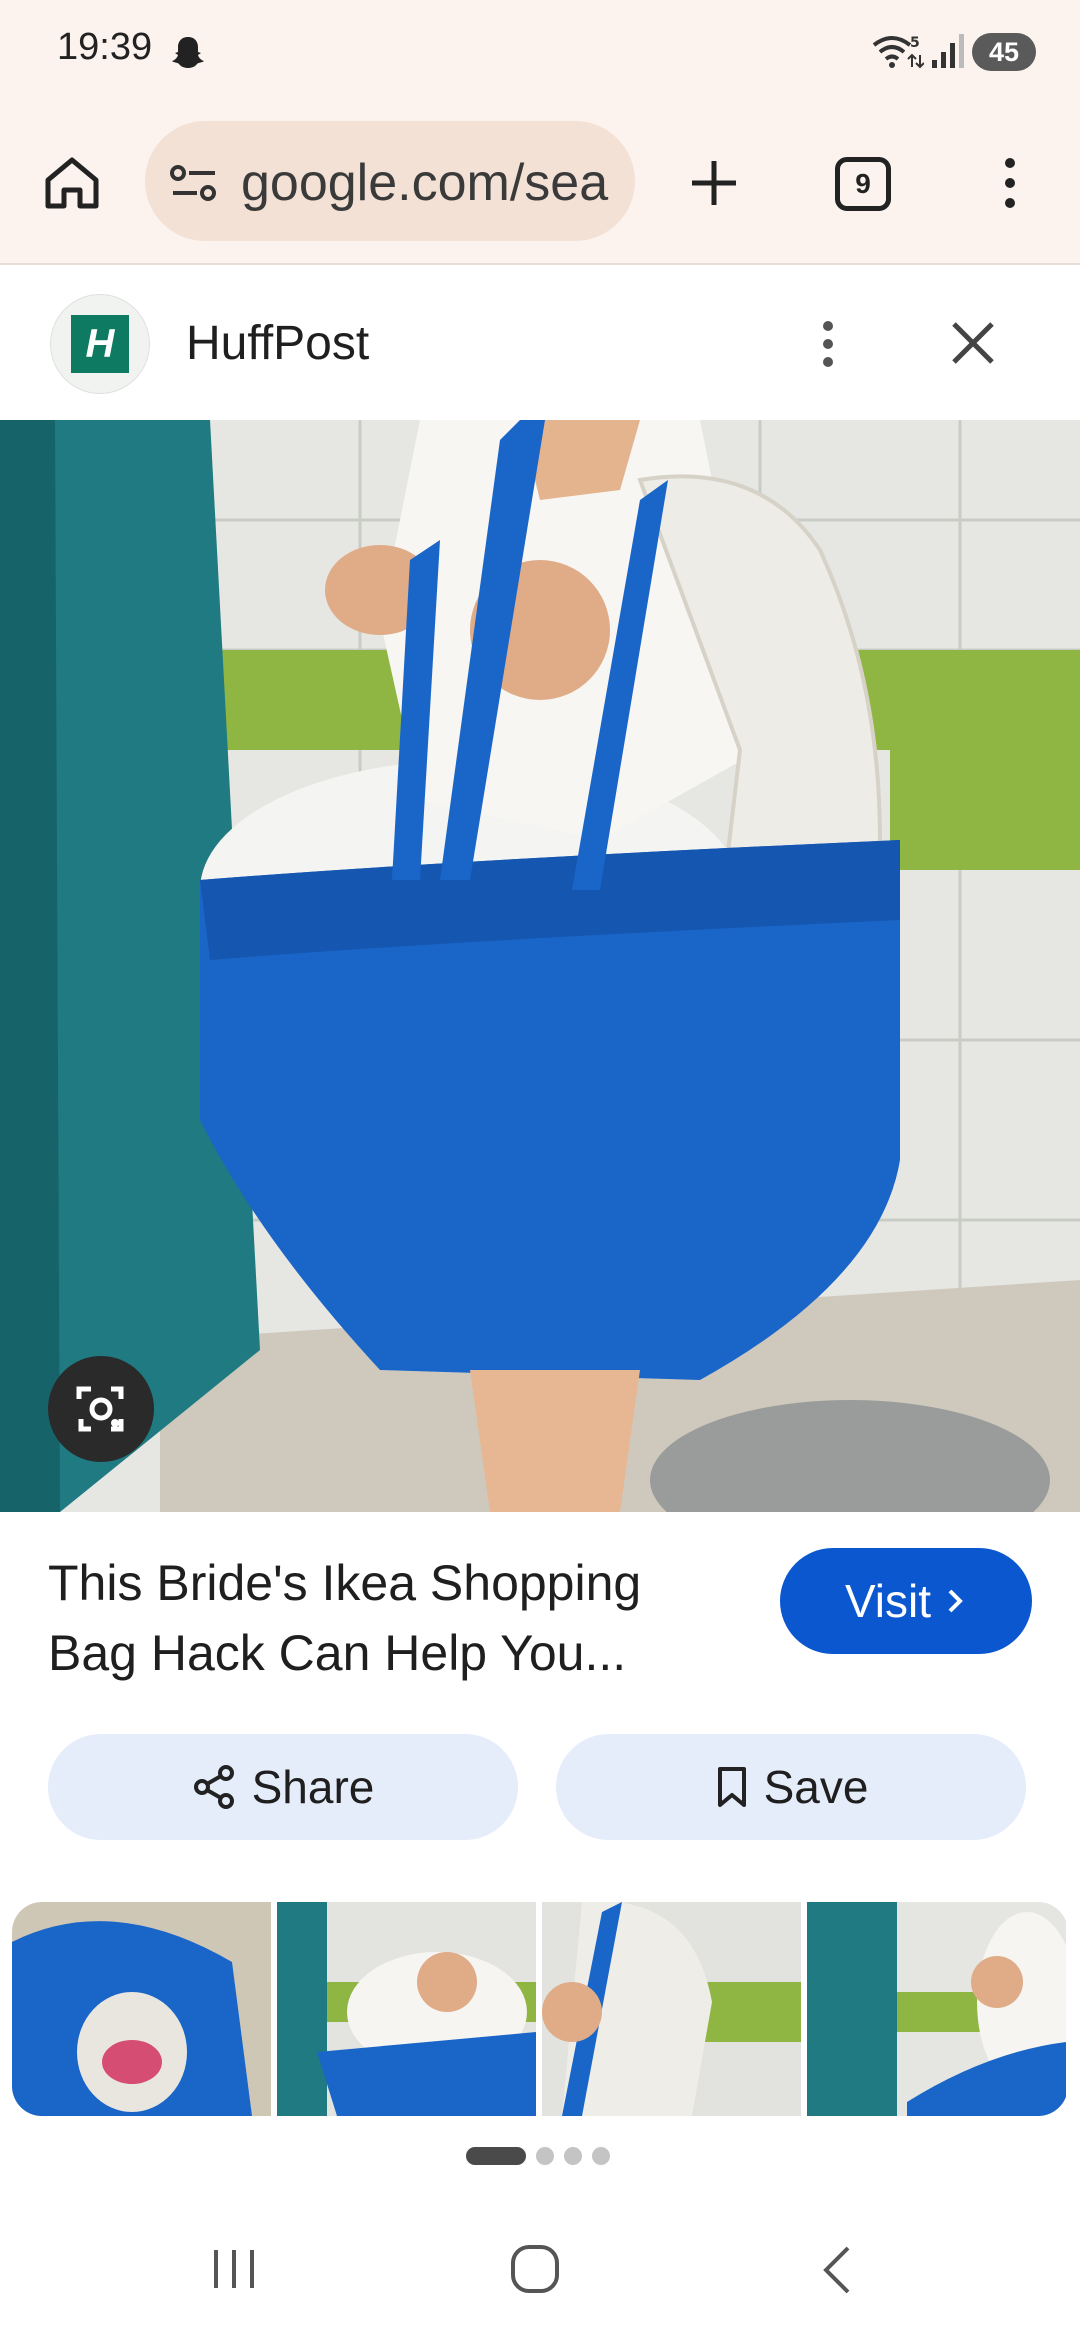 The height and width of the screenshot is (2340, 1080). I want to click on google-lens-button, so click(101, 1409).